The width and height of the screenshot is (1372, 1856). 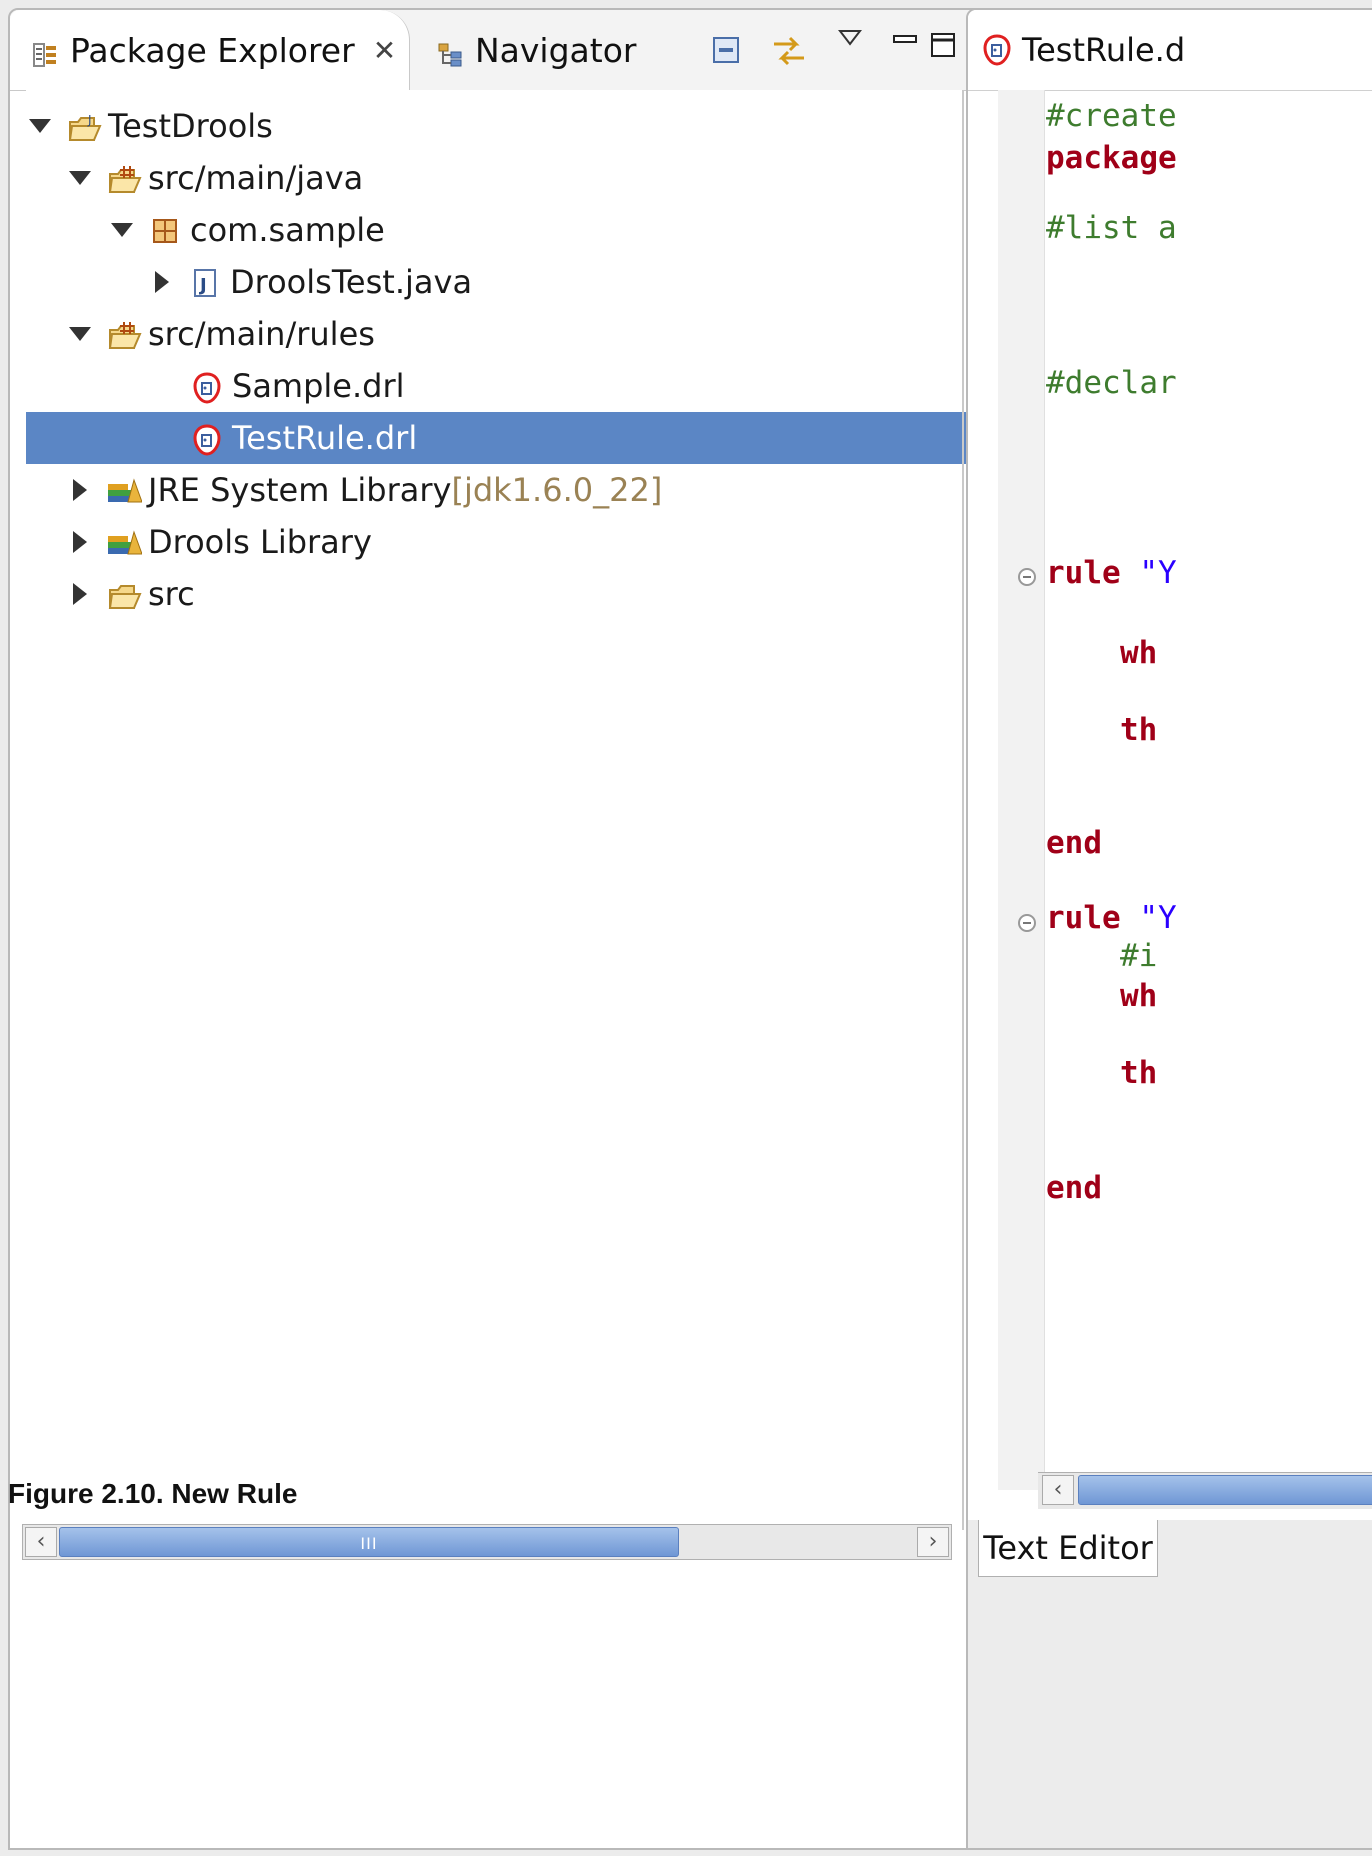 I want to click on tab-label: Package Explorer, so click(x=212, y=50).